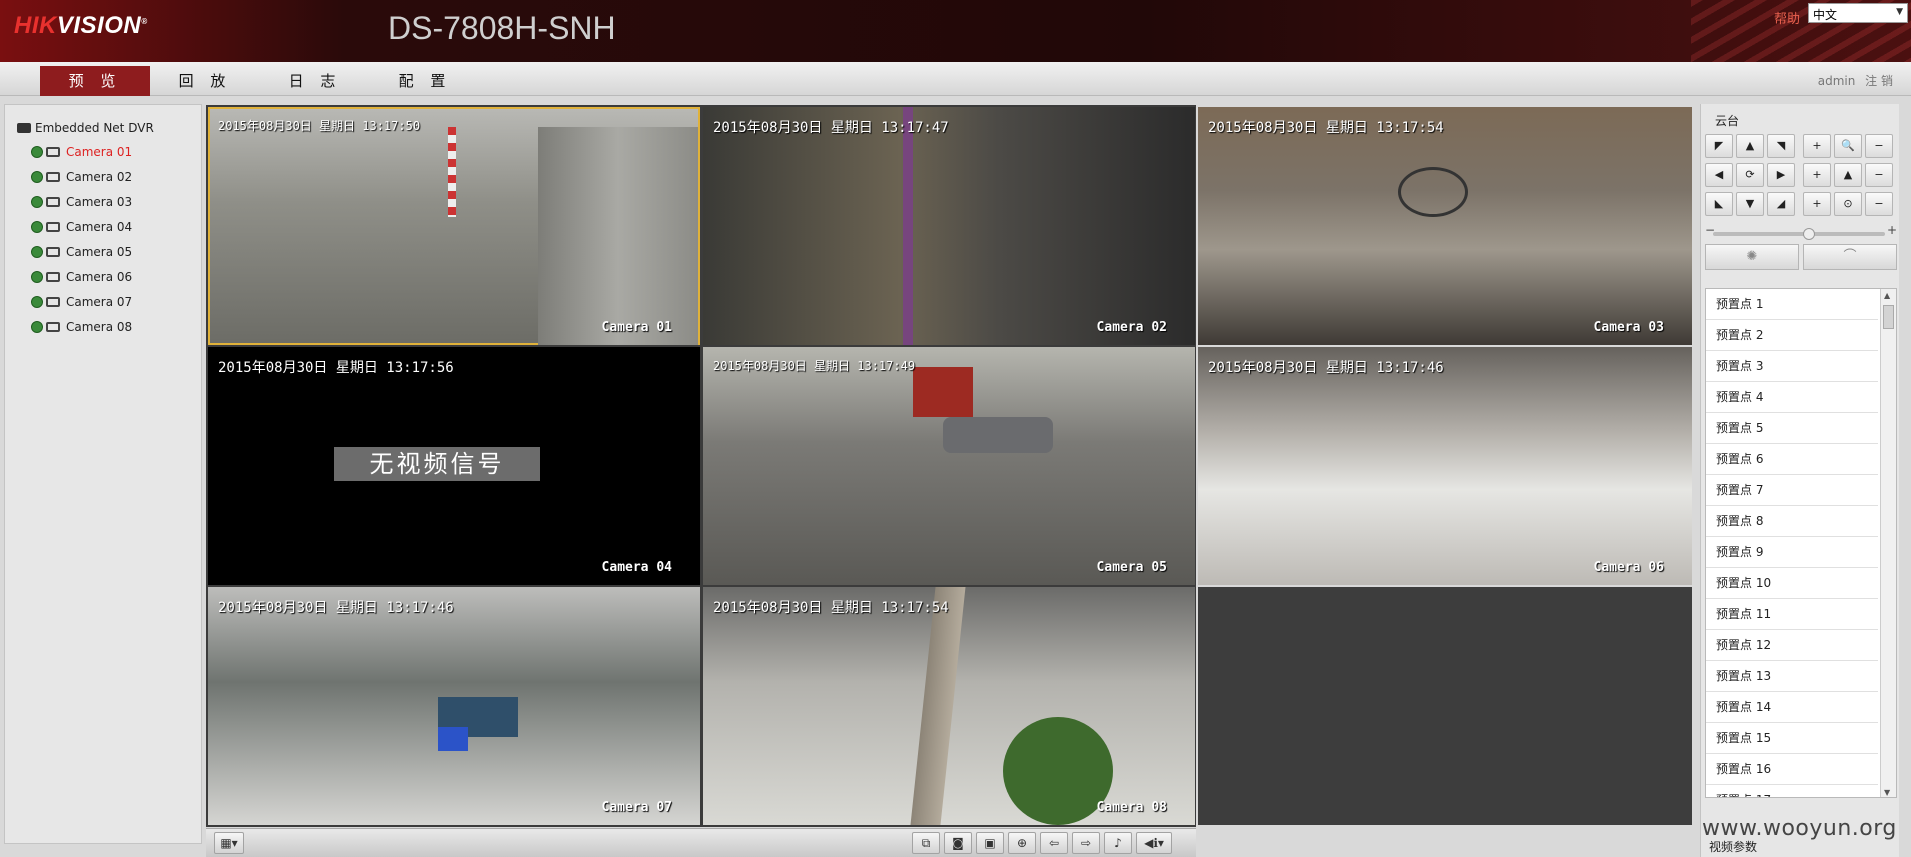  I want to click on video-window-4: 2015年08月30日 星期日 13:17:56 无视频信号 Camera 04, so click(454, 466).